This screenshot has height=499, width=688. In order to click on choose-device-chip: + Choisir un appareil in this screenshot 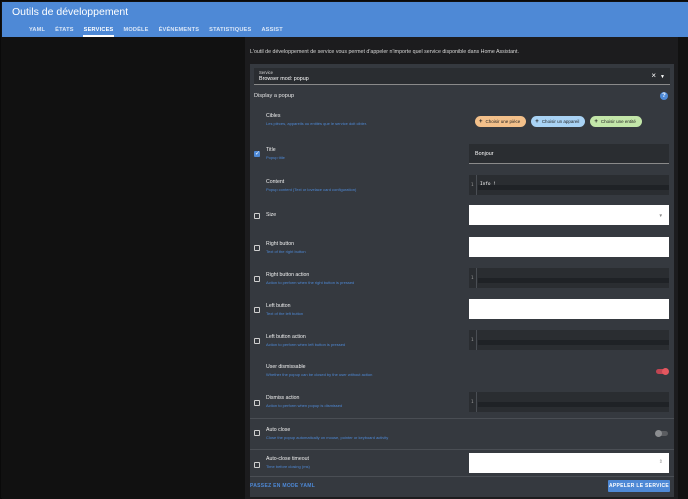, I will do `click(558, 121)`.